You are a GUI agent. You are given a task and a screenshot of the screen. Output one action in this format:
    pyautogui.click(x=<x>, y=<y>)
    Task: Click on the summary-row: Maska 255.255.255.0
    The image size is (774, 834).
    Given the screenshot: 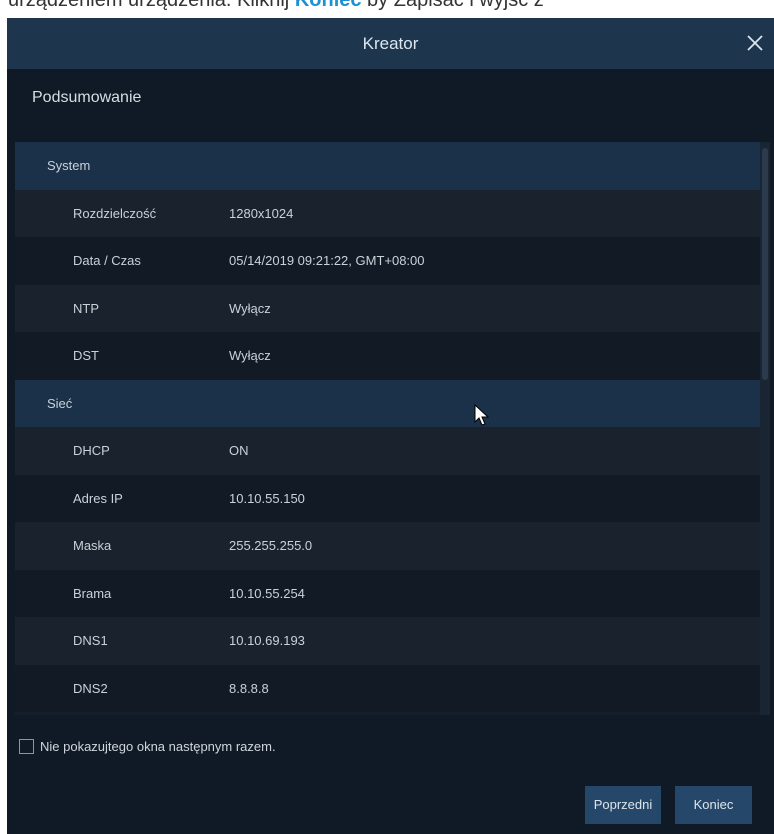 What is the action you would take?
    pyautogui.click(x=387, y=546)
    